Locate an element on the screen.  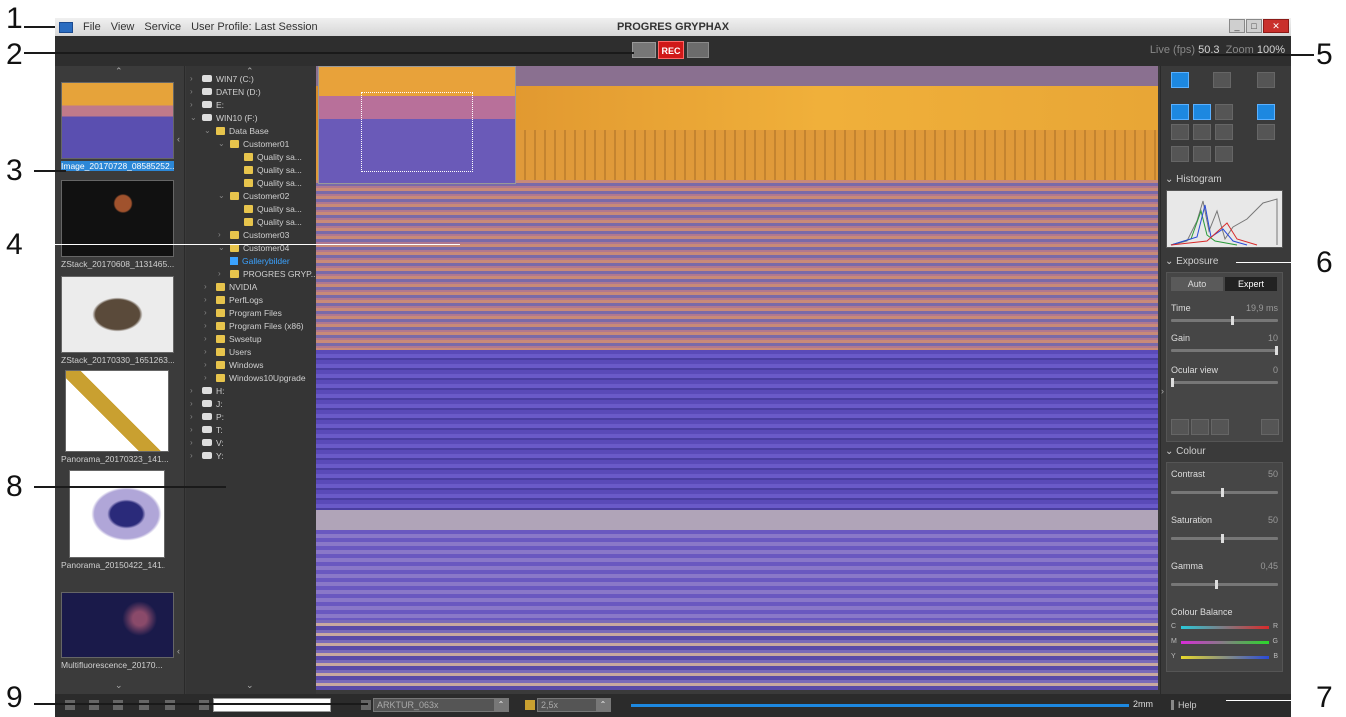
yellow-blue-slider is located at coordinates (1225, 657).